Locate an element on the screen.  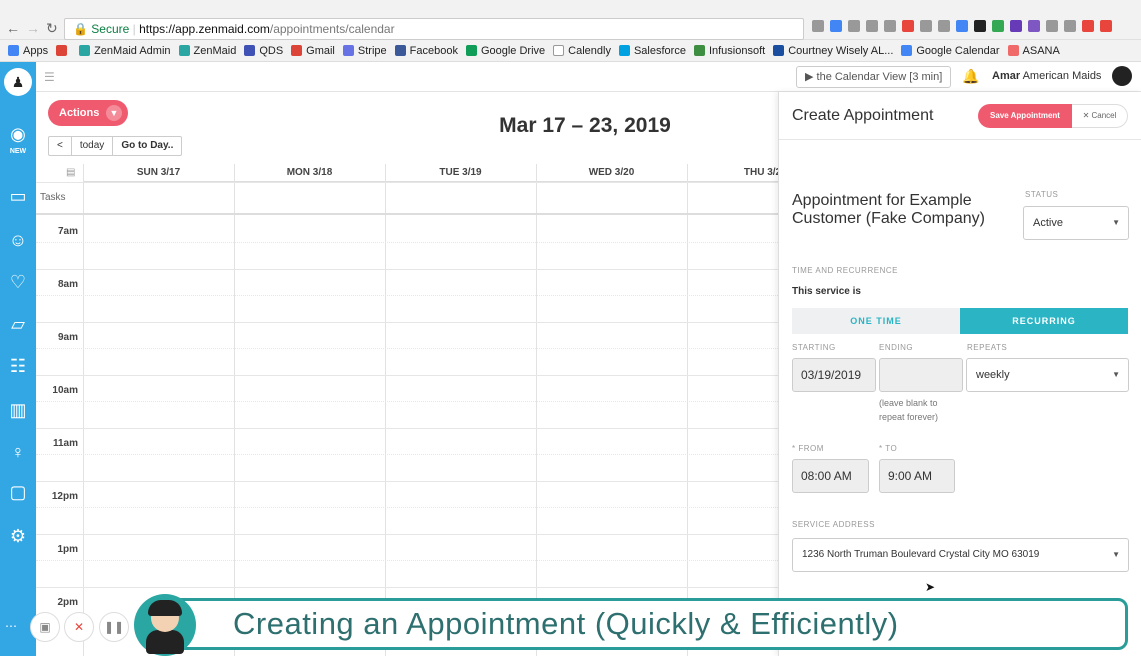
bookmark-item: ZenMaid Admin is located at coordinates (125, 51).